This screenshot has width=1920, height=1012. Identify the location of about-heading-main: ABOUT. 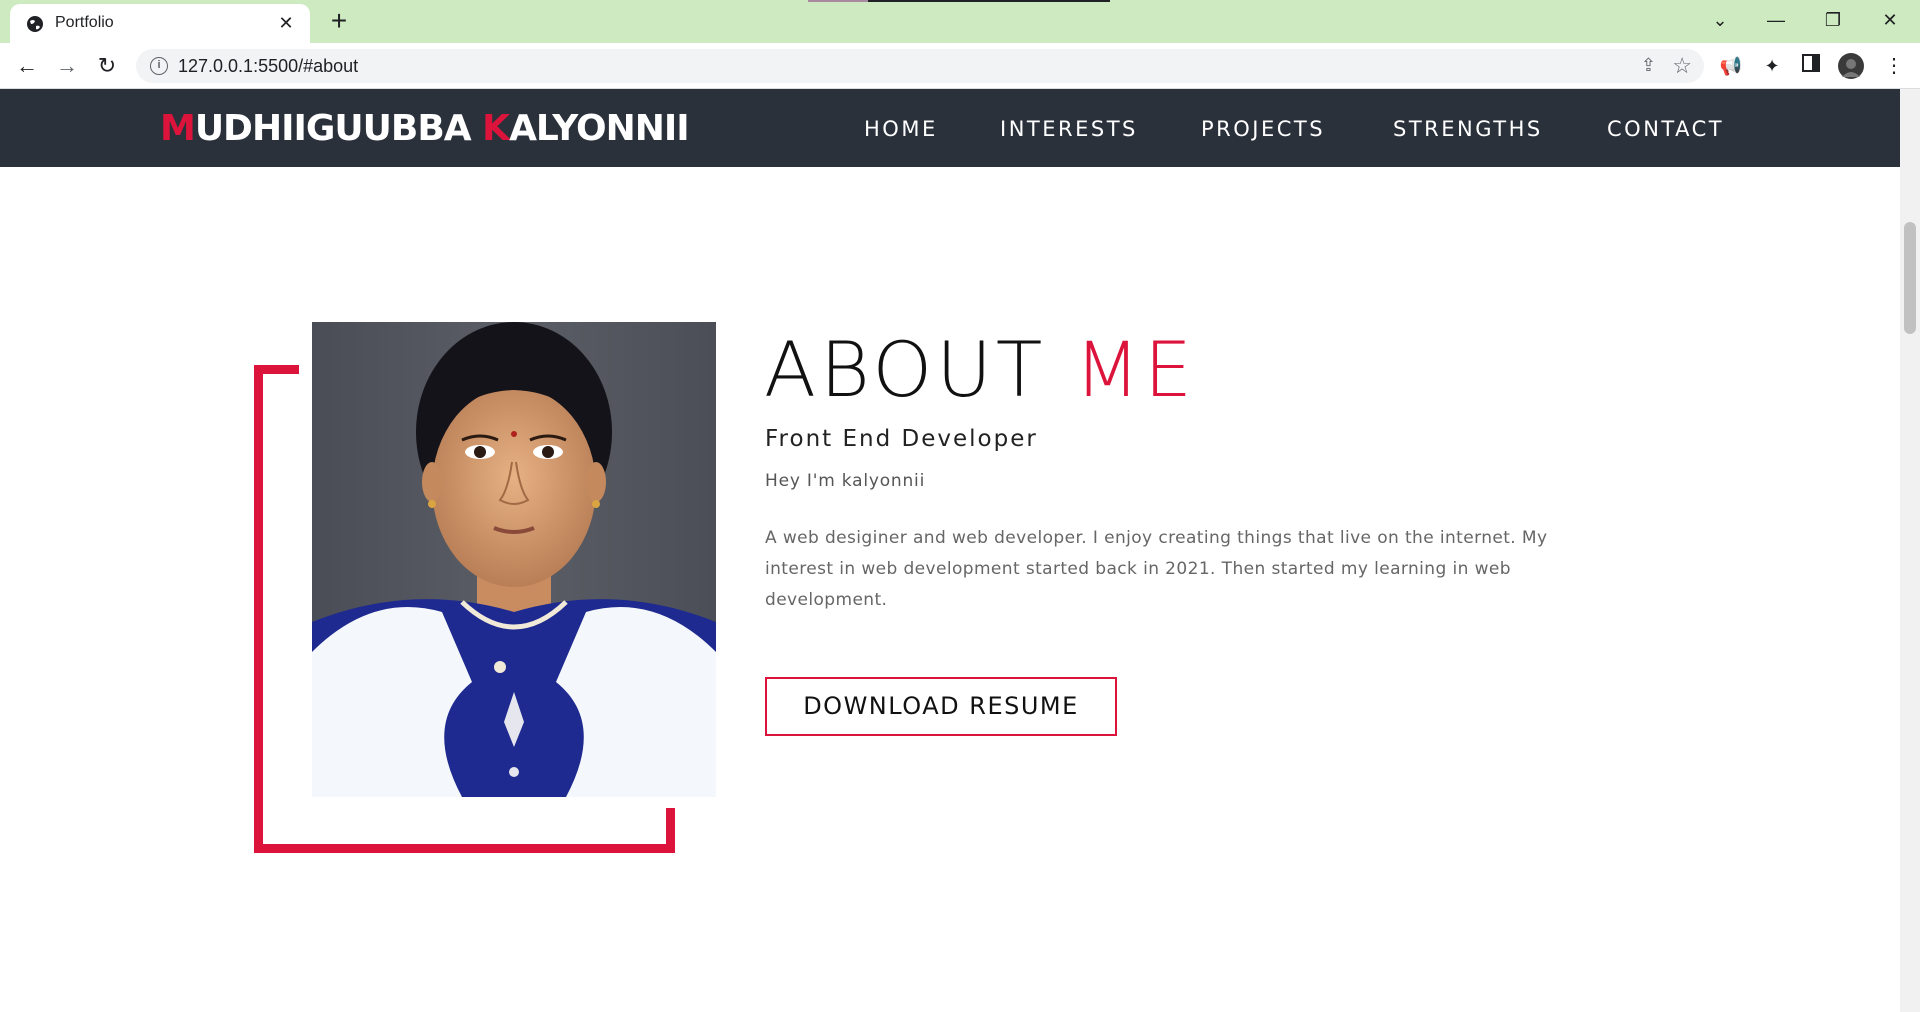
(905, 369).